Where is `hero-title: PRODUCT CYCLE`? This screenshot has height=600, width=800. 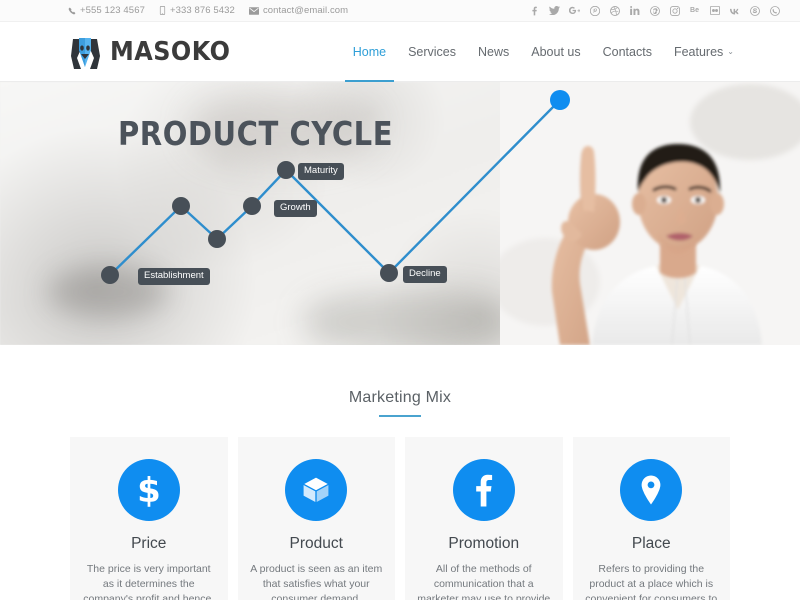 hero-title: PRODUCT CYCLE is located at coordinates (256, 133).